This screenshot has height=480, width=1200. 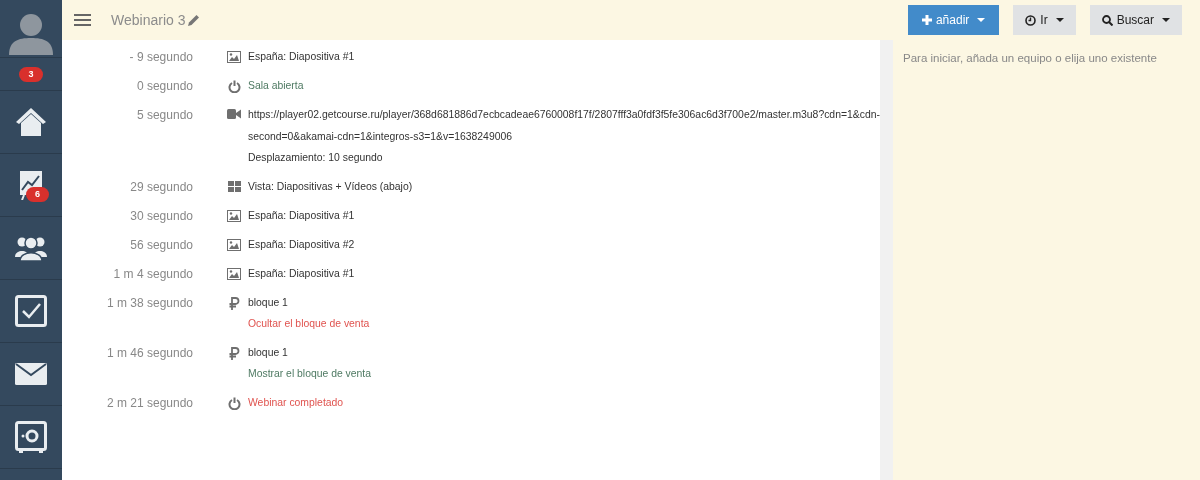 I want to click on event-time: 1 m 38 segundo, so click(x=149, y=303).